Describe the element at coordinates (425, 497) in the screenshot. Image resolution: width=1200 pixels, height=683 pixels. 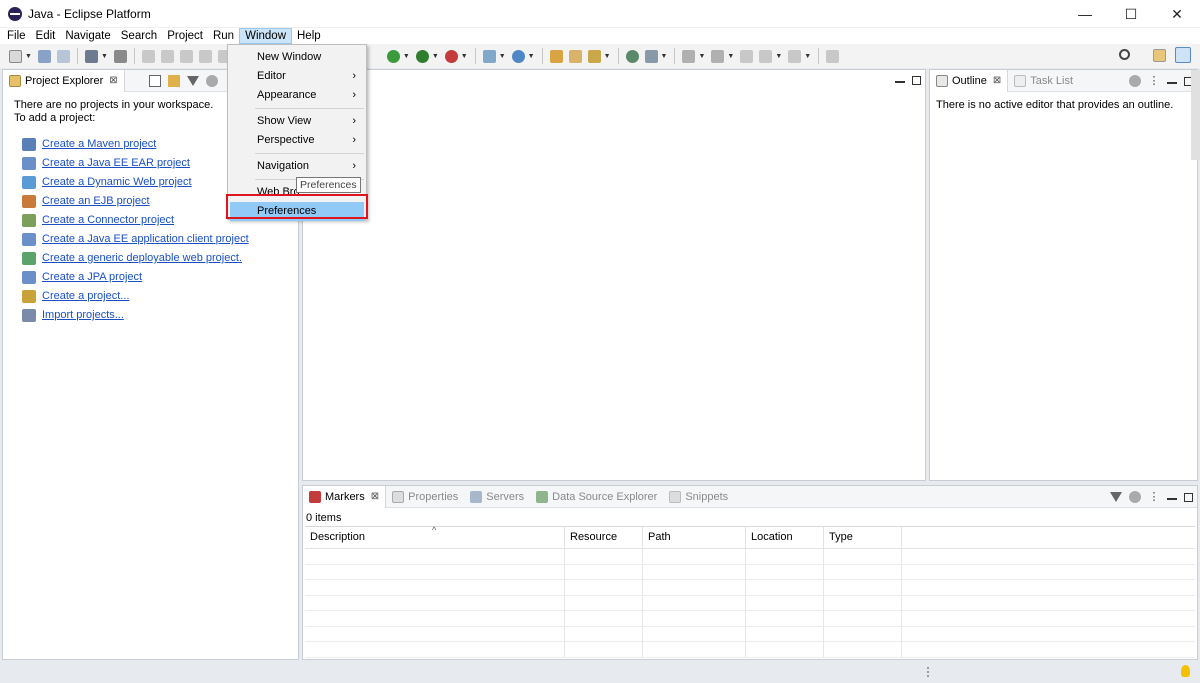
I see `tab-properties: Properties` at that location.